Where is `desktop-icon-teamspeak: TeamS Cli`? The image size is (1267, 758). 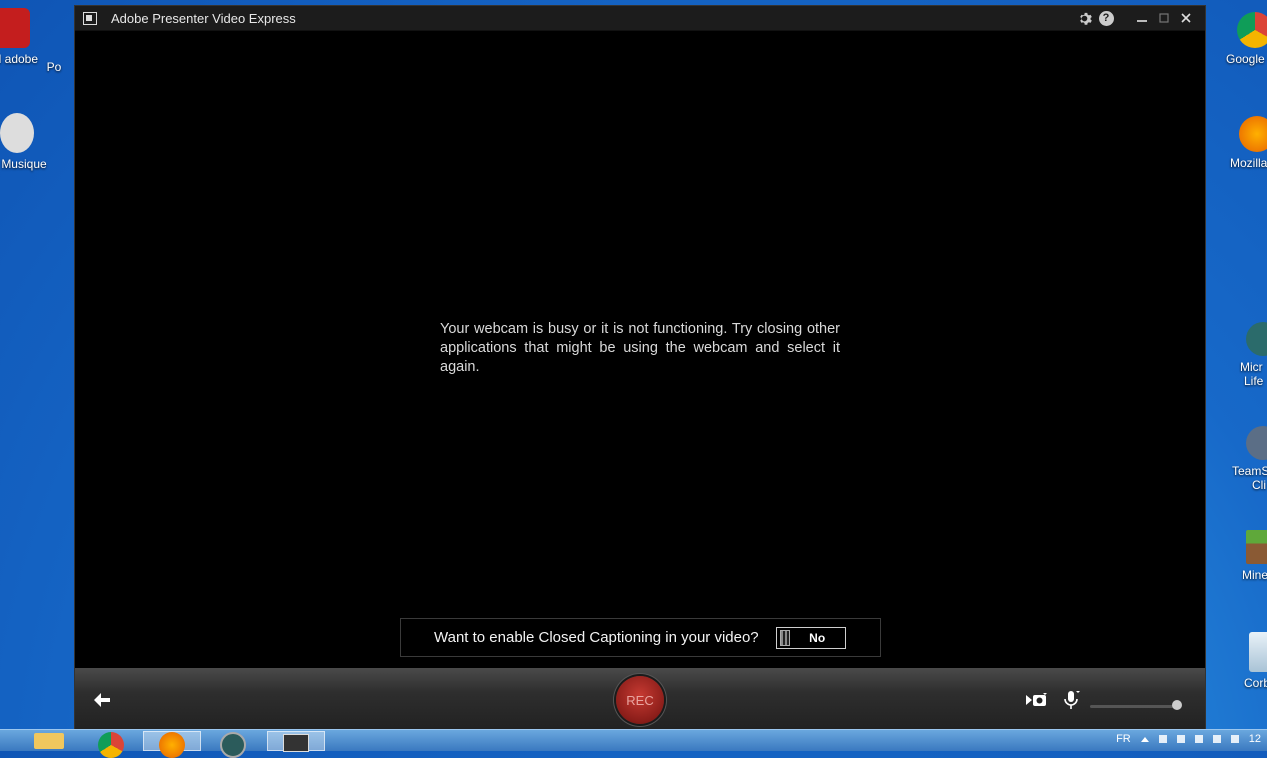
desktop-icon-teamspeak: TeamS Cli is located at coordinates (1247, 459).